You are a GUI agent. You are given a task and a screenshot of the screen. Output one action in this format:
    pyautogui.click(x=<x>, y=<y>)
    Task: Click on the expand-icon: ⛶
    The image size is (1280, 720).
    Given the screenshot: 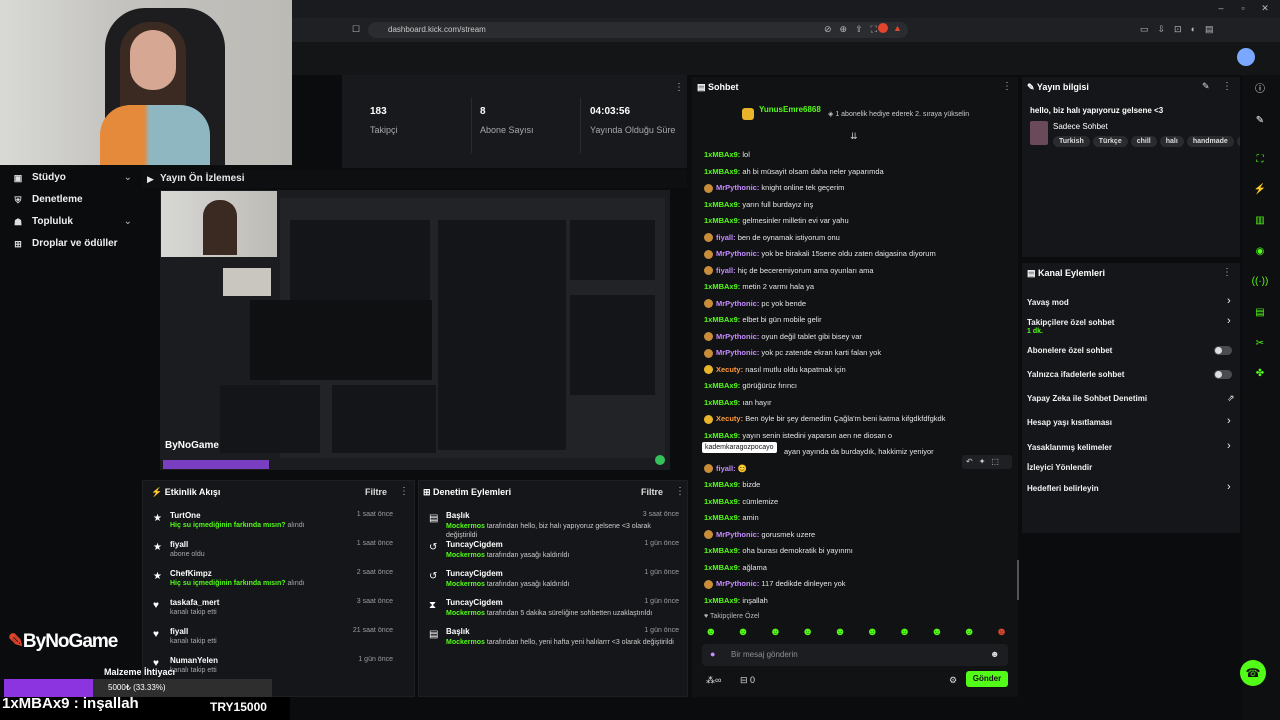 What is the action you would take?
    pyautogui.click(x=1260, y=160)
    